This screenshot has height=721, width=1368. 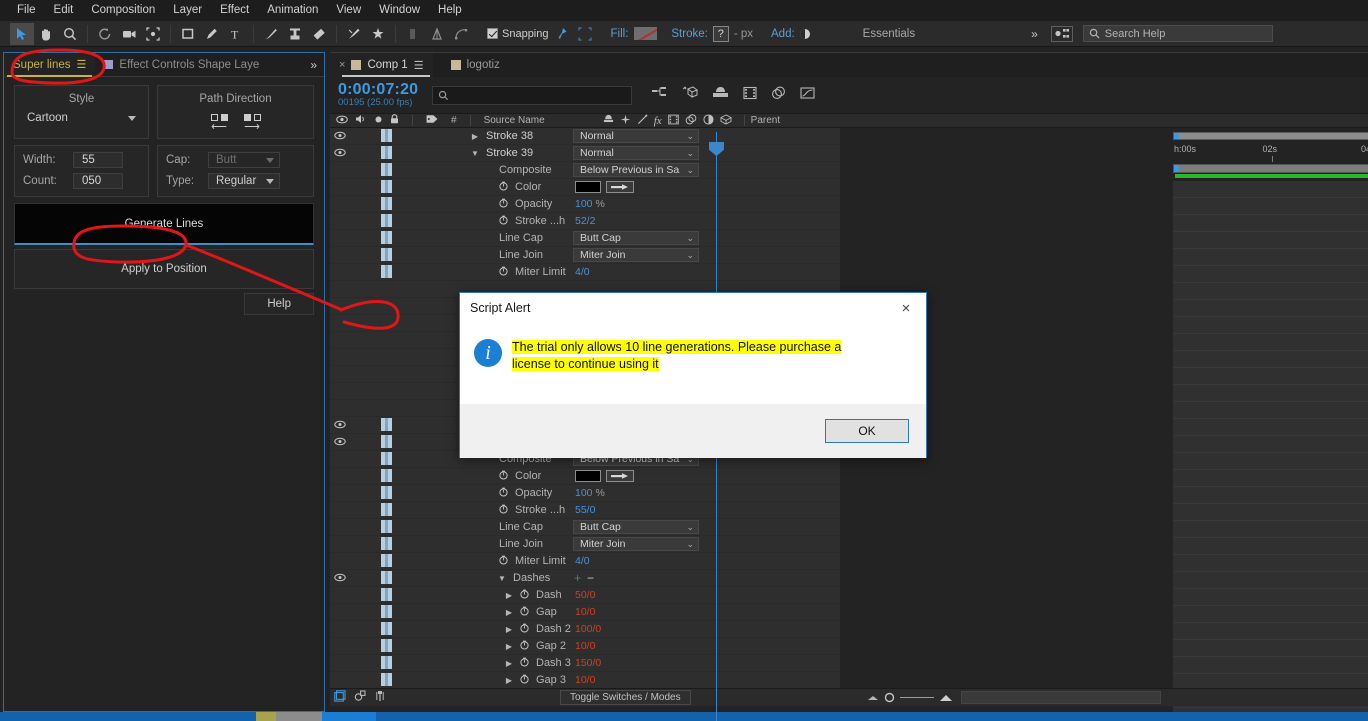 I want to click on cap-dropdown: Butt, so click(x=244, y=160).